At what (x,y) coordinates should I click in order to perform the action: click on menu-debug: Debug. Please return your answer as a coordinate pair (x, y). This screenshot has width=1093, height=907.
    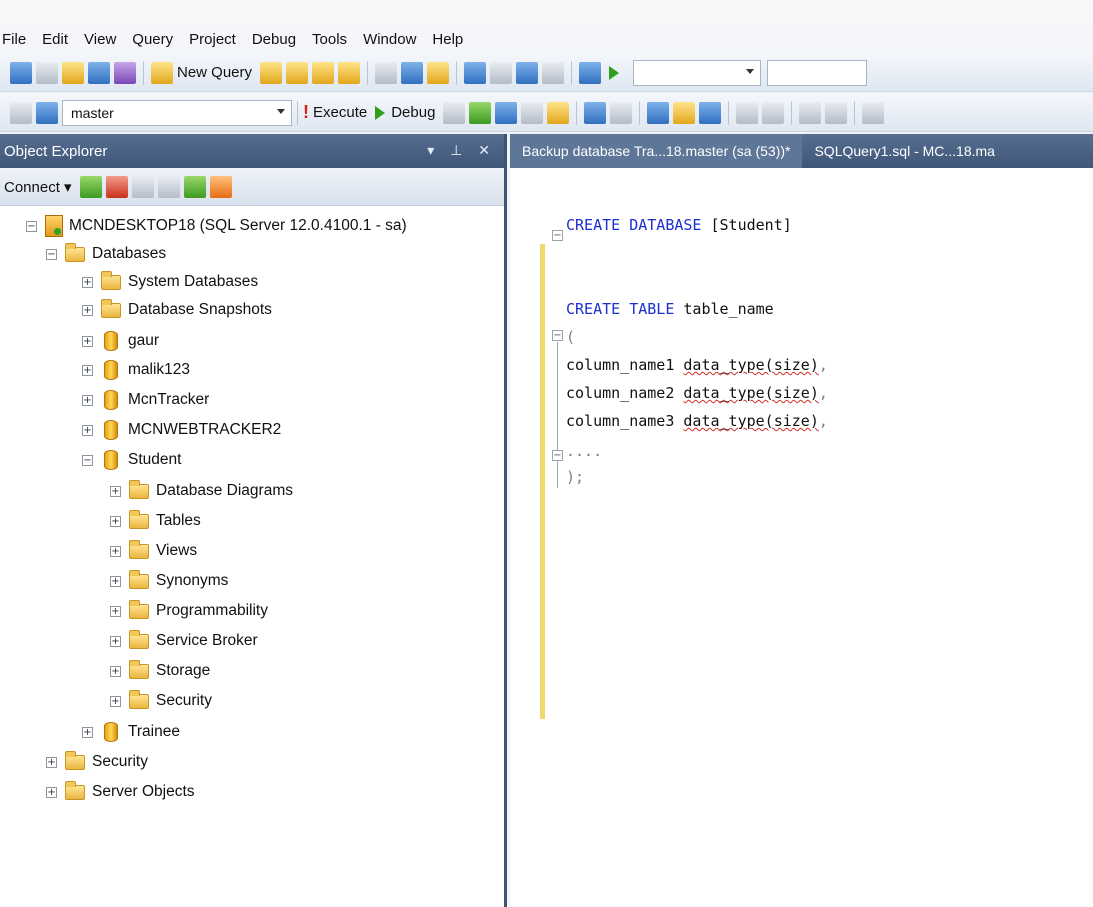
    Looking at the image, I should click on (274, 39).